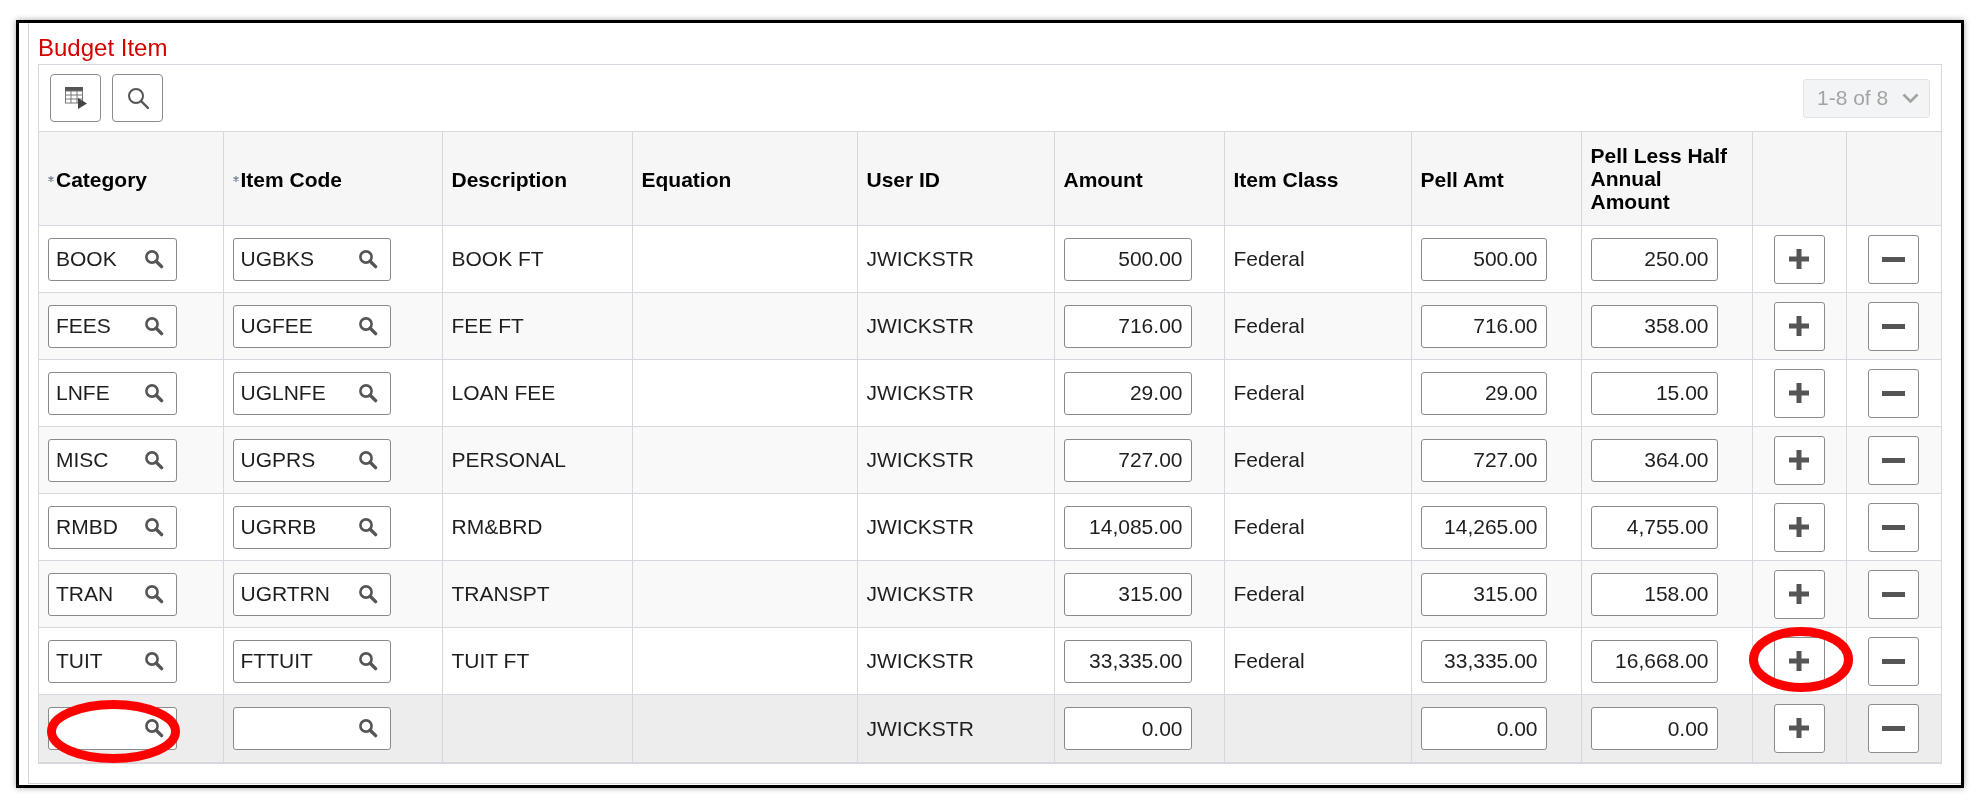  Describe the element at coordinates (500, 594) in the screenshot. I see `description-text: TRANSPT` at that location.